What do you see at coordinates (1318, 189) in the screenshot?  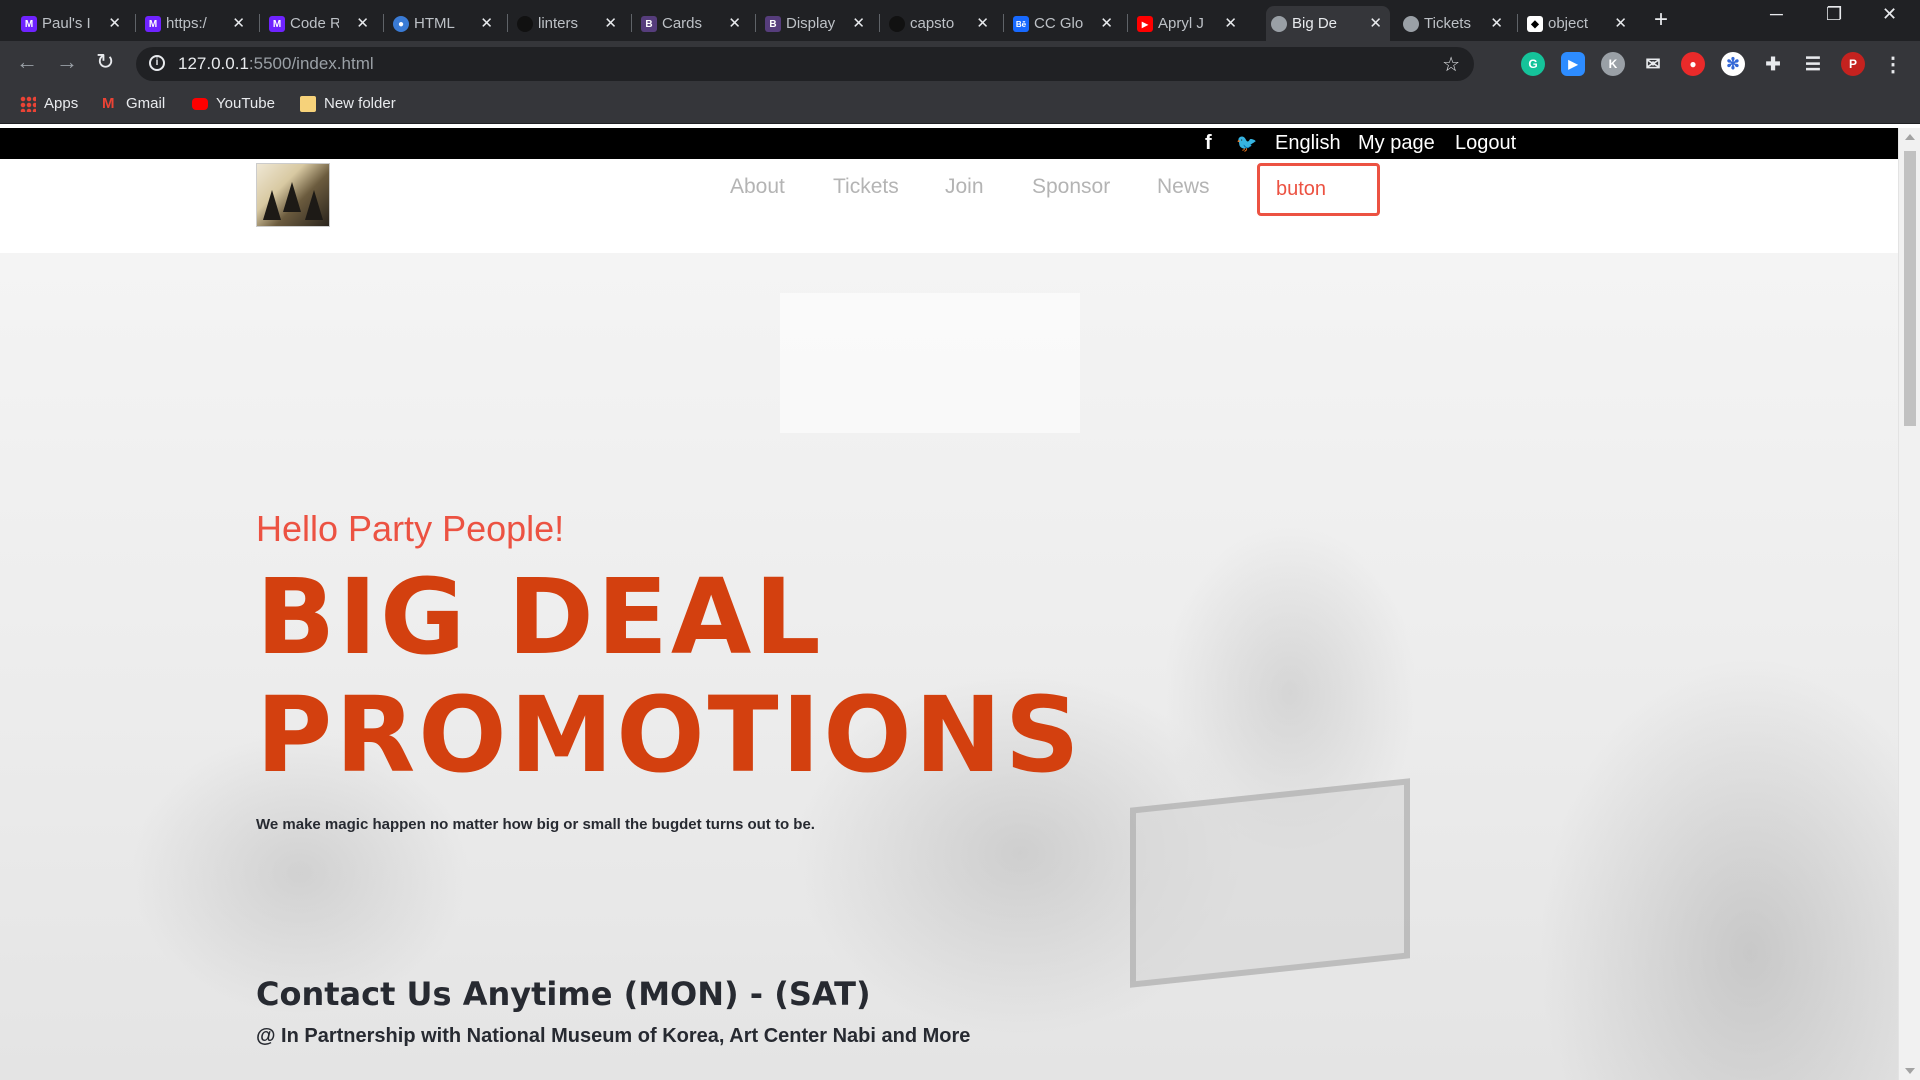 I see `nav-button: buton` at bounding box center [1318, 189].